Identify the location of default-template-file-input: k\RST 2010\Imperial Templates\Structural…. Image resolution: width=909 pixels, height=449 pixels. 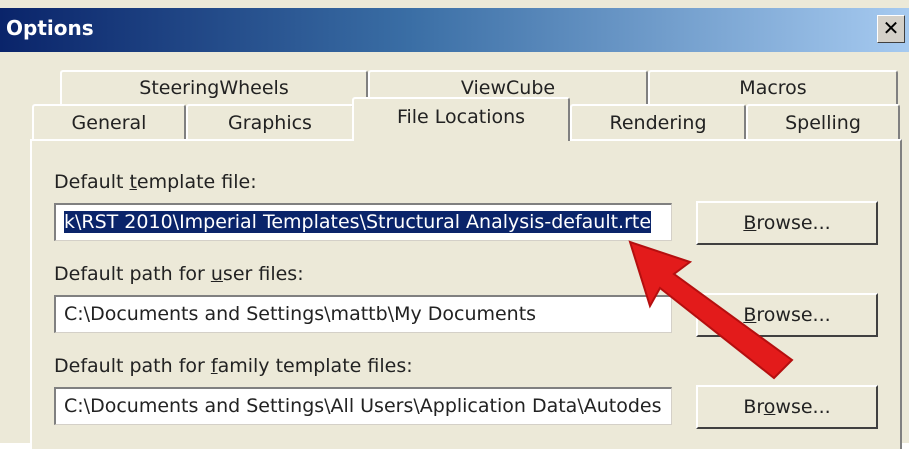
(363, 222).